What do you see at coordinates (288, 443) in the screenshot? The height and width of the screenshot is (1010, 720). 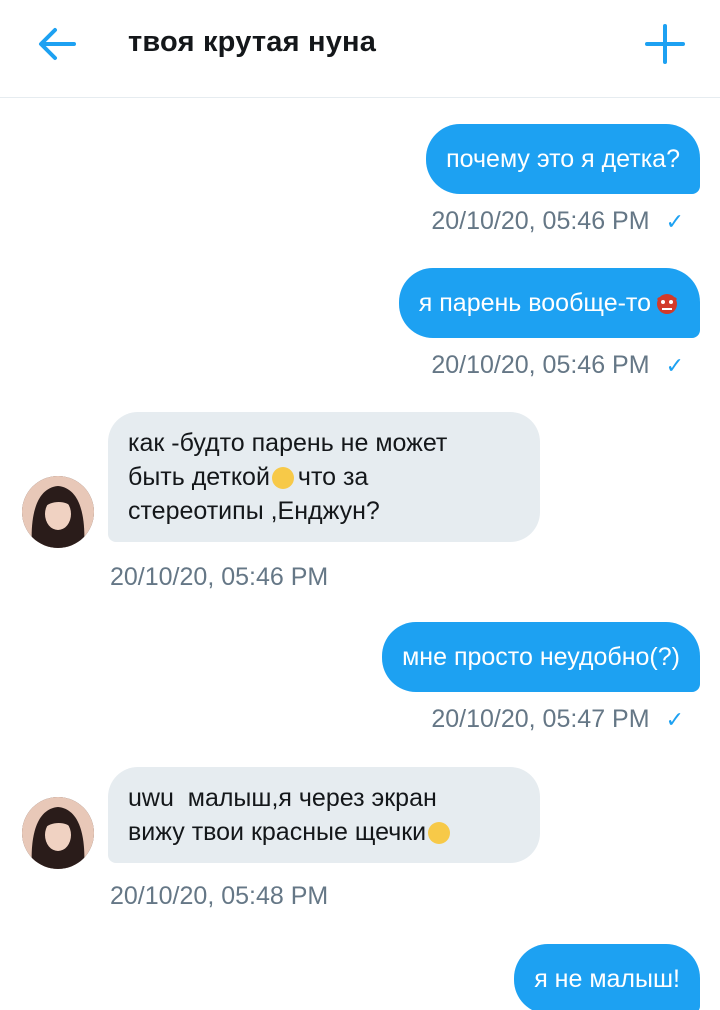 I see `message-line: как -будто парень не может` at bounding box center [288, 443].